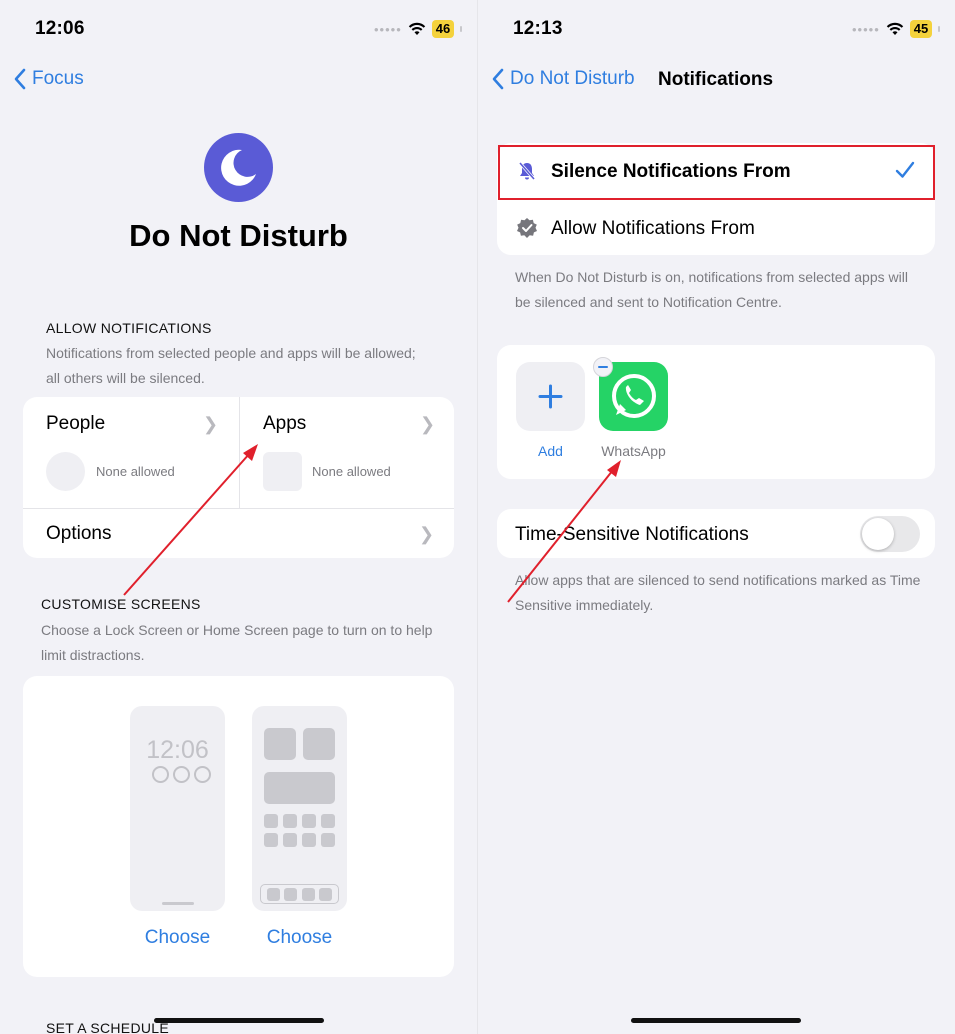 This screenshot has width=955, height=1034. I want to click on annotation-arrow-apps, so click(190, 520).